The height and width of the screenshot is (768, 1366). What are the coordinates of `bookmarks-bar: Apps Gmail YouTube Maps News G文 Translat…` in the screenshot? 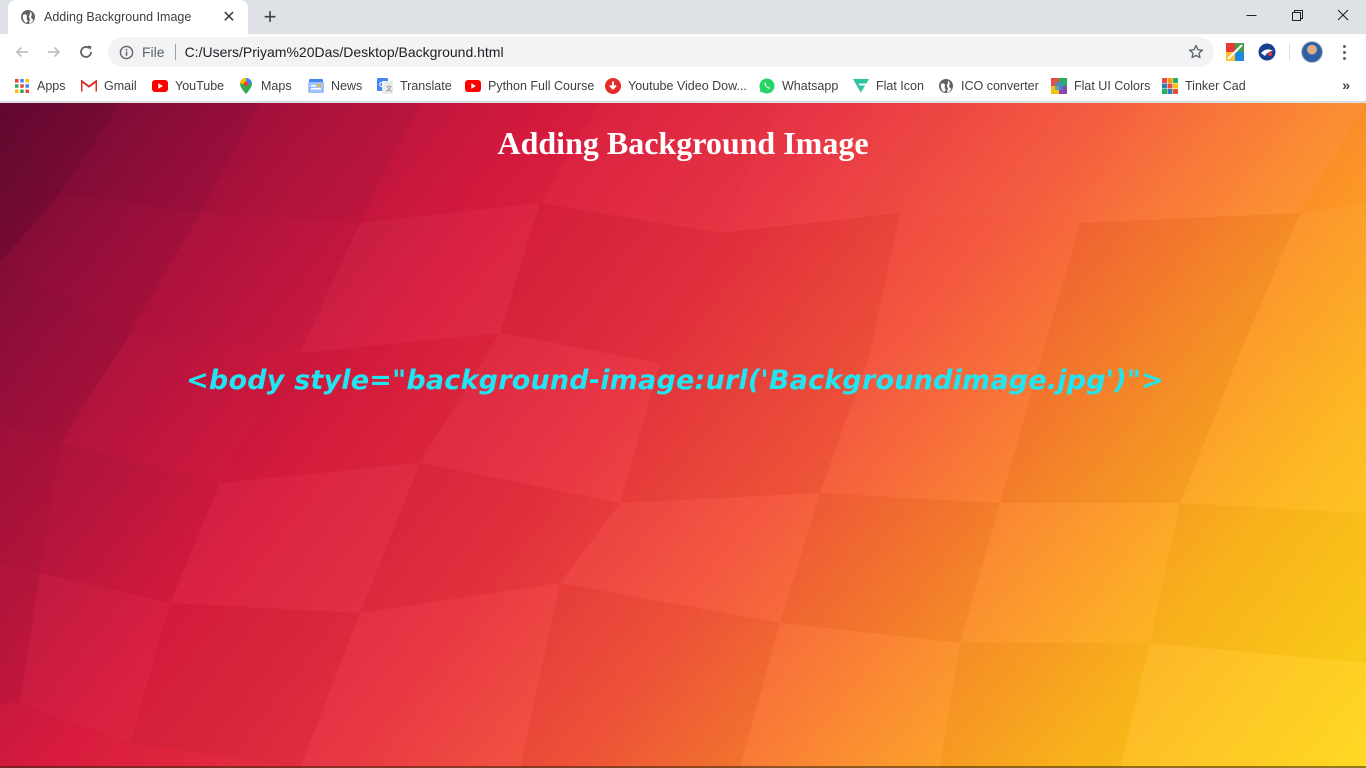 It's located at (683, 86).